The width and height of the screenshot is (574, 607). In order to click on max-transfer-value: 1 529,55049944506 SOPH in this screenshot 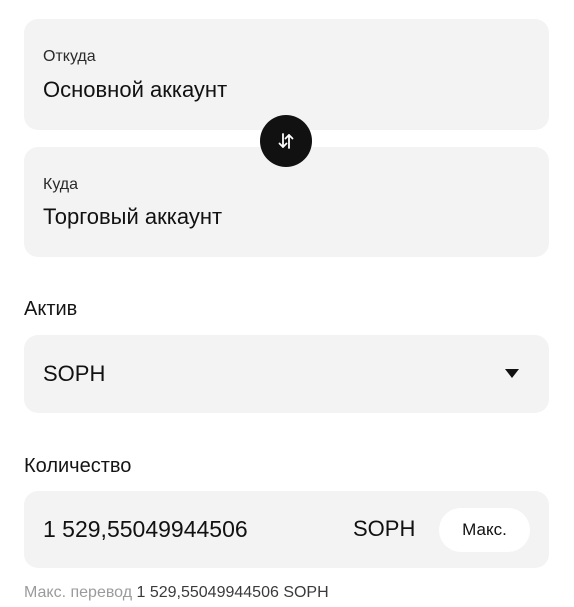, I will do `click(232, 592)`.